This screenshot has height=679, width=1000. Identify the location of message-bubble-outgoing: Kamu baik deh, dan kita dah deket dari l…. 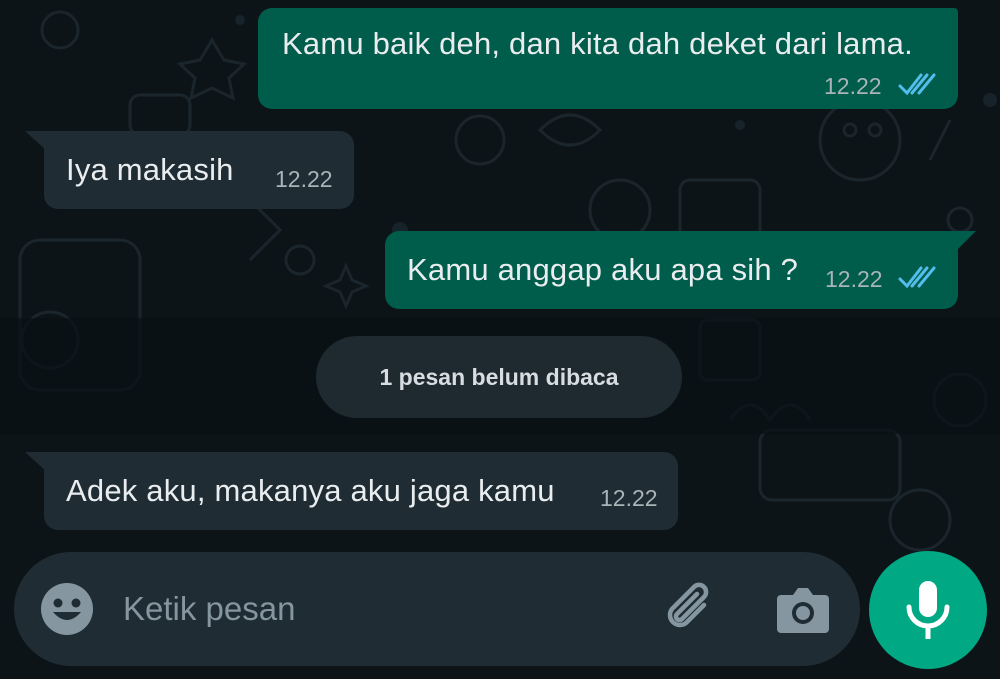
(608, 58).